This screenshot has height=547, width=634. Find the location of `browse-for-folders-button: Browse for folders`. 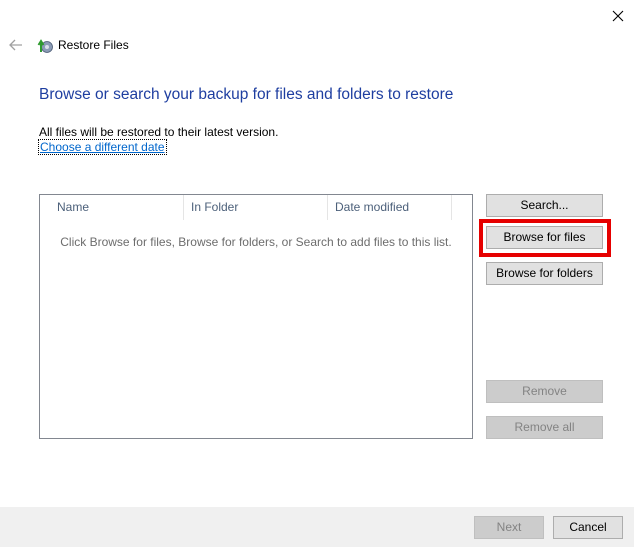

browse-for-folders-button: Browse for folders is located at coordinates (544, 273).